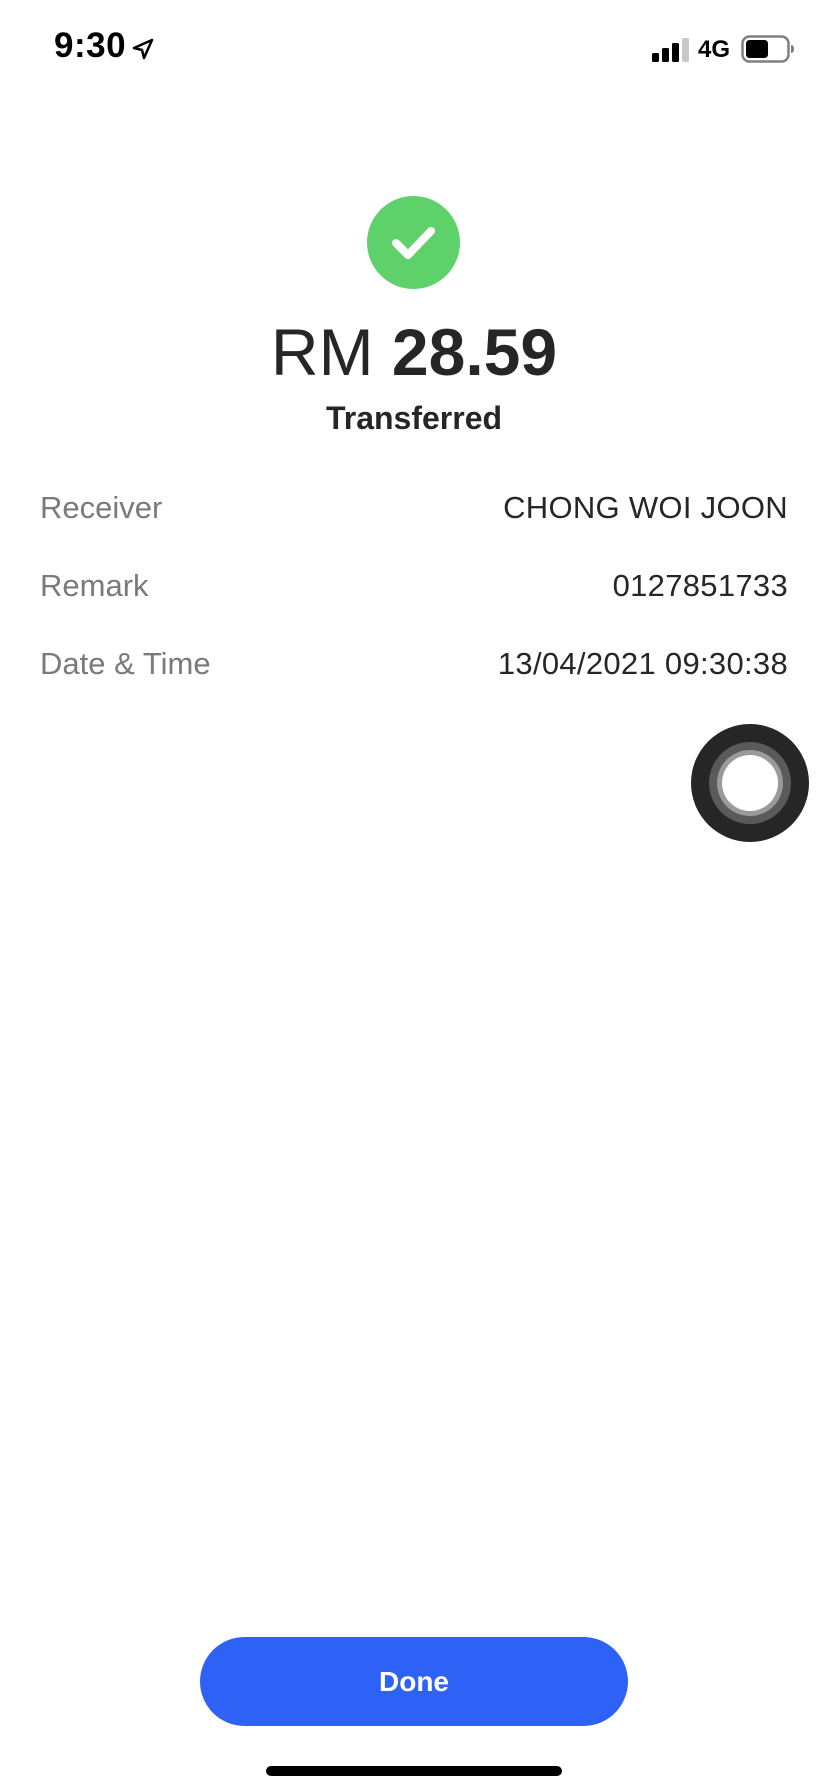  Describe the element at coordinates (714, 49) in the screenshot. I see `network-type-label: 4G` at that location.